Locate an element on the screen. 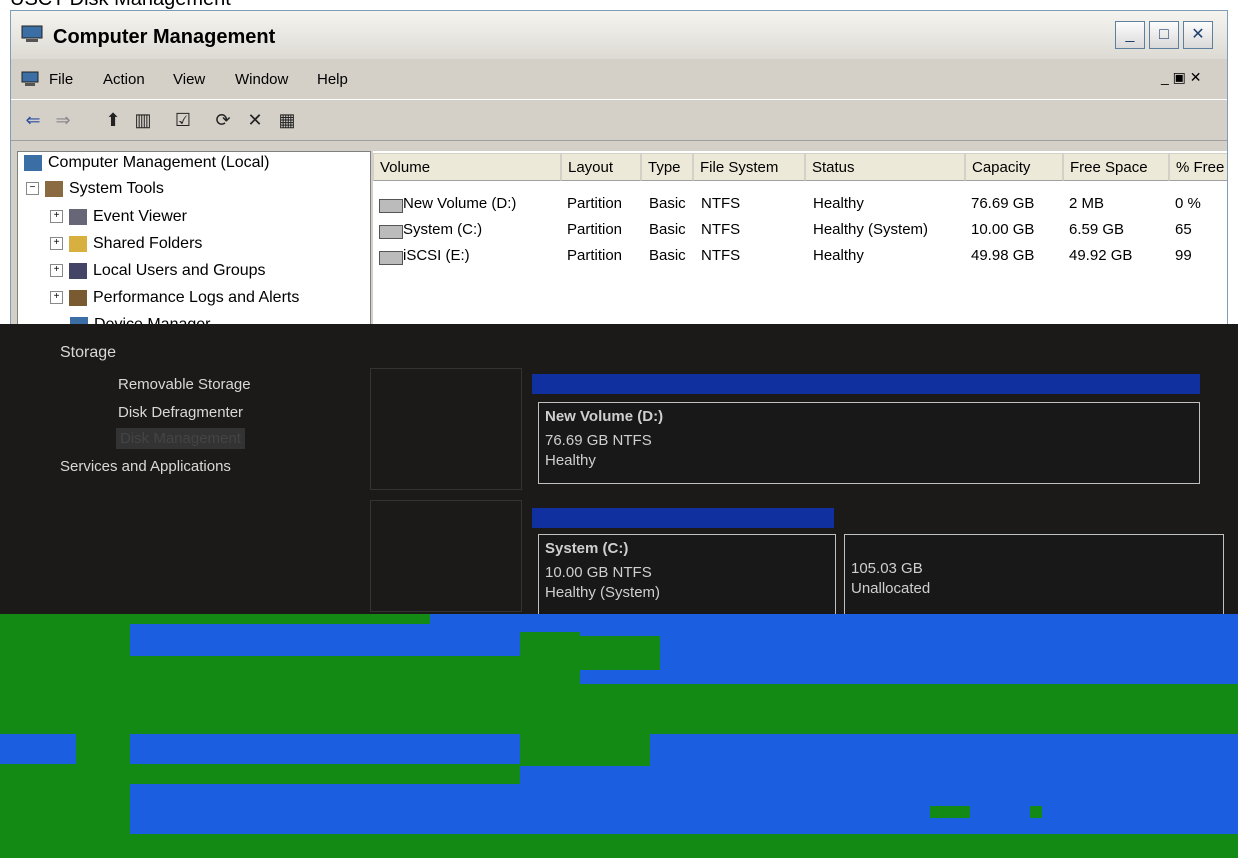  col-free-space: Free Space is located at coordinates (1116, 167).